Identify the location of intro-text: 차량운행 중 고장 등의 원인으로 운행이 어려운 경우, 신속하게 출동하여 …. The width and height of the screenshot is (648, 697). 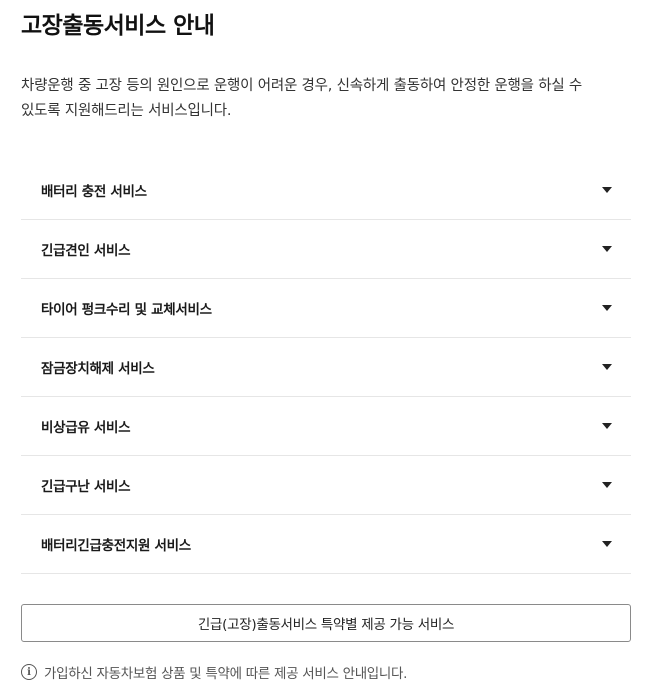
(326, 99).